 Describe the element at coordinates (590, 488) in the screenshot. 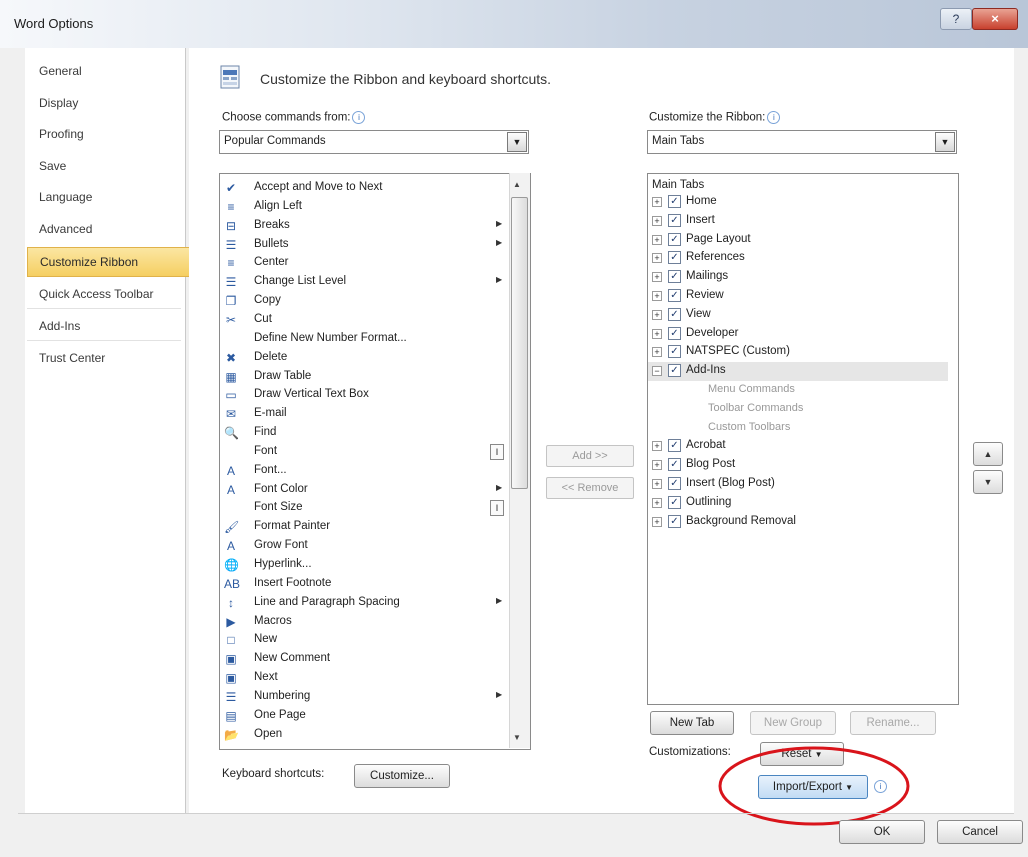

I see `remove-button: << Remove` at that location.